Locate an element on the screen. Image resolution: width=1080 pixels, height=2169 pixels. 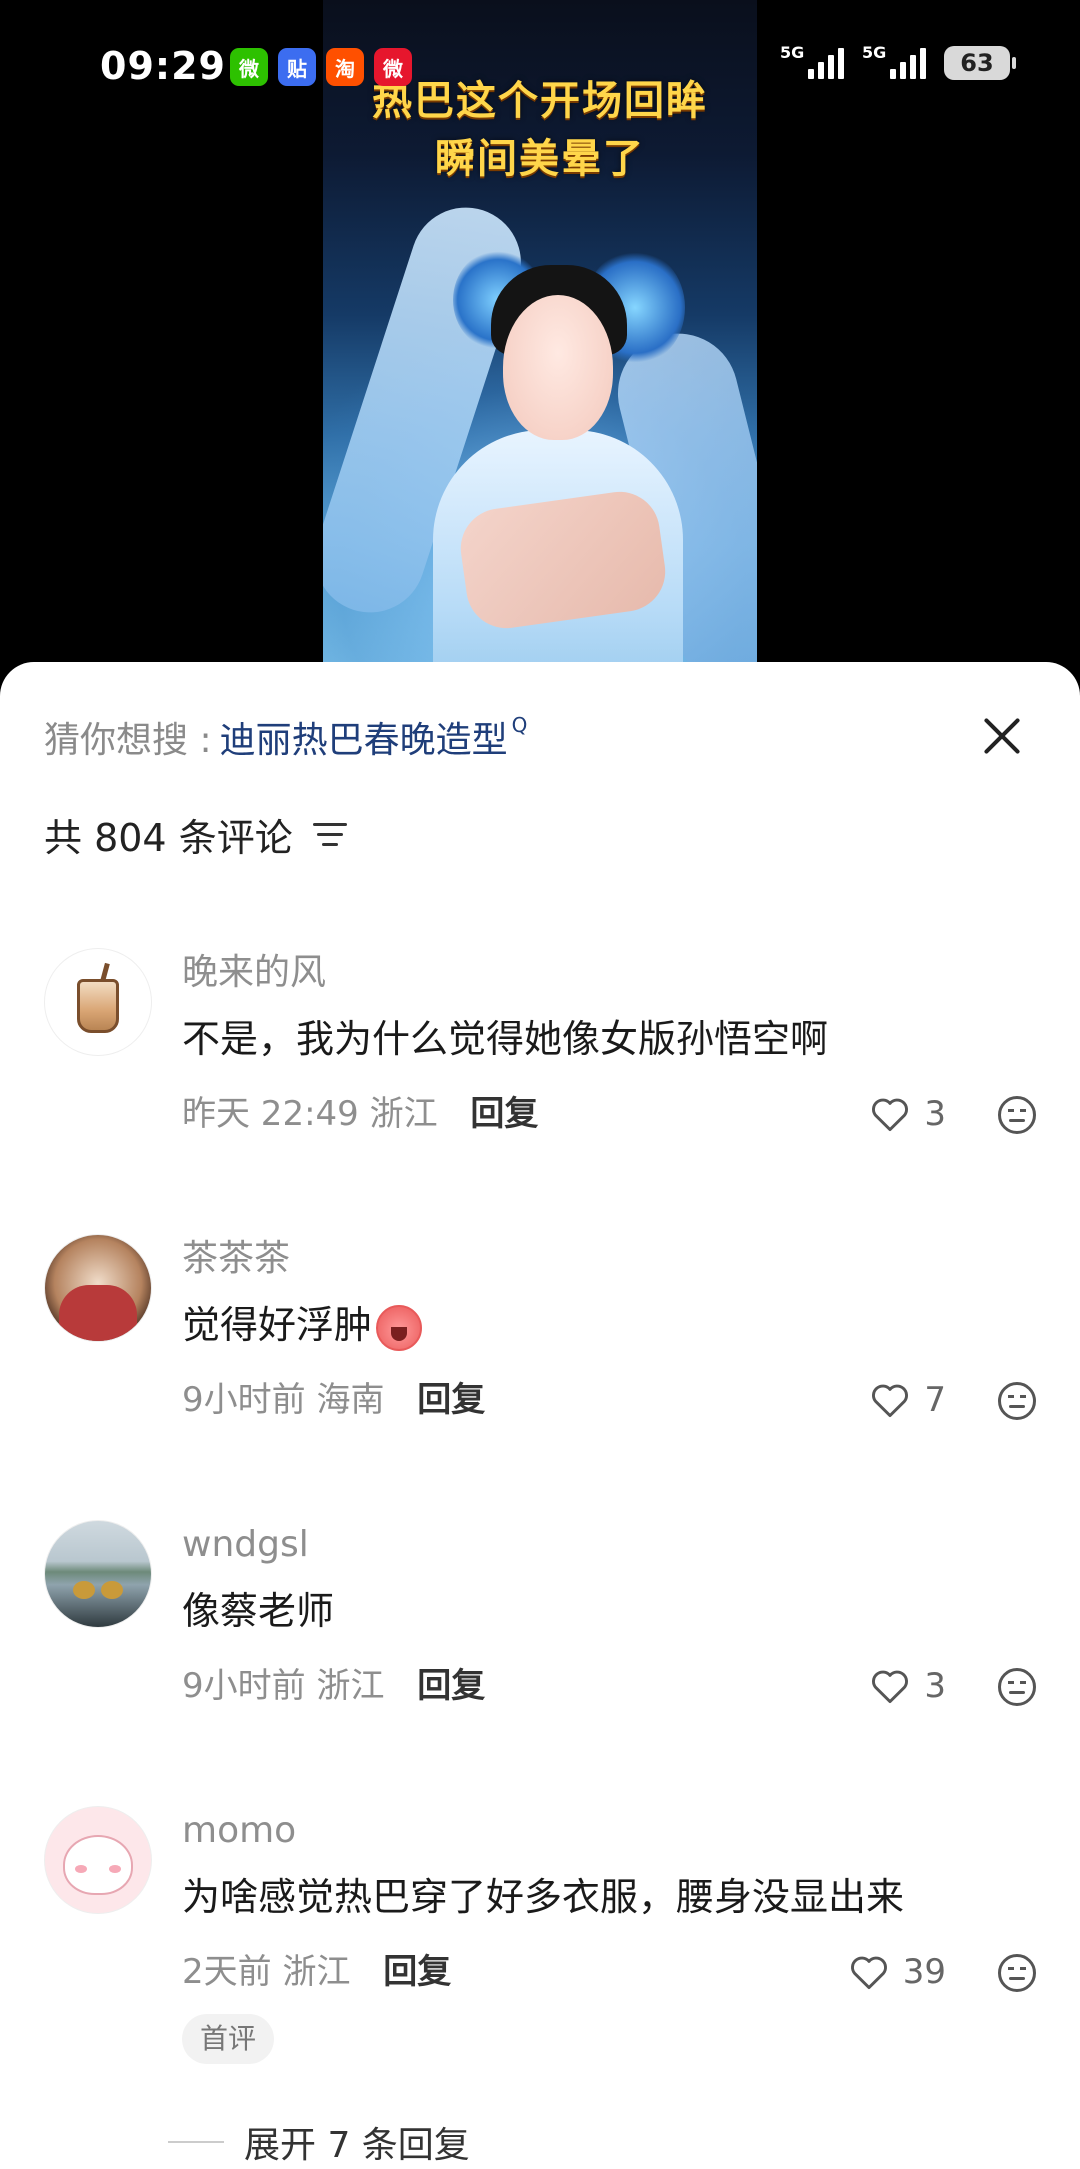
expand-replies-label: 展开 7 条回复 is located at coordinates (357, 2145).